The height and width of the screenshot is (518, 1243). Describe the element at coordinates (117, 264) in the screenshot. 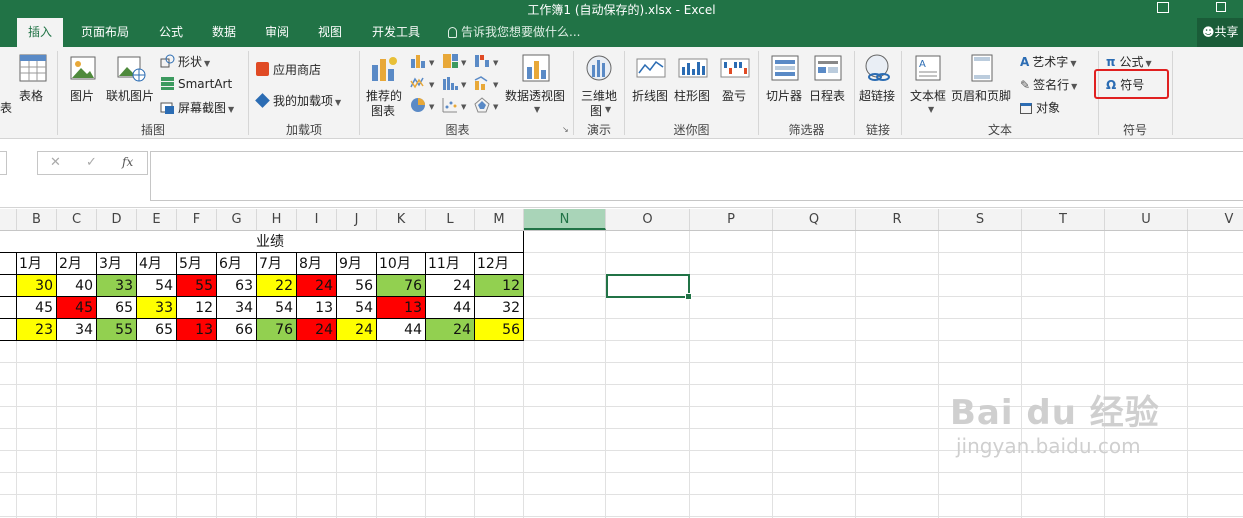

I see `month-header-cell: 3月` at that location.